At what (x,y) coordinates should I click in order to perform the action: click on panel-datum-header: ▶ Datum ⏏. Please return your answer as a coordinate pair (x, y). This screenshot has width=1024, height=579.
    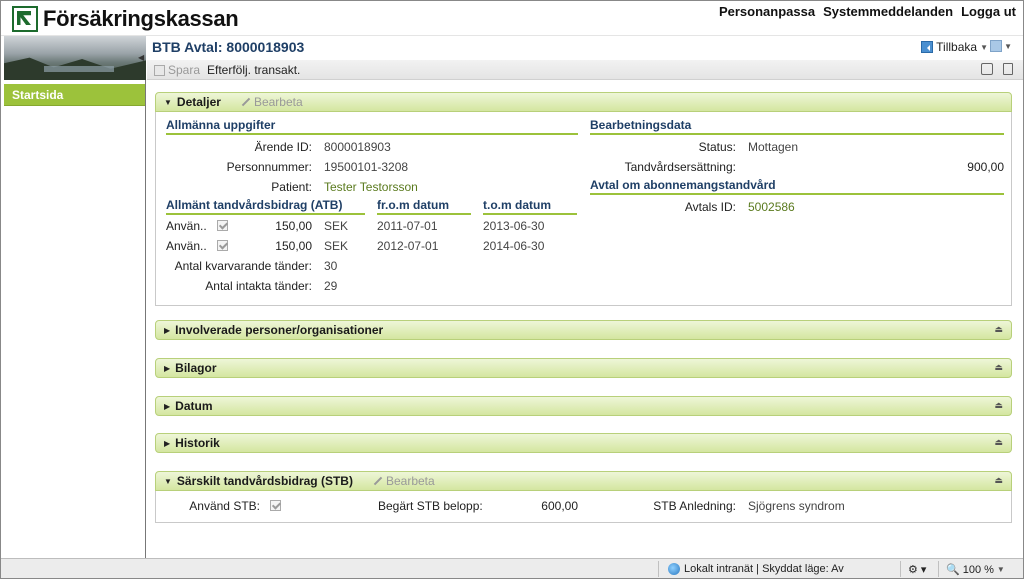
    Looking at the image, I should click on (583, 406).